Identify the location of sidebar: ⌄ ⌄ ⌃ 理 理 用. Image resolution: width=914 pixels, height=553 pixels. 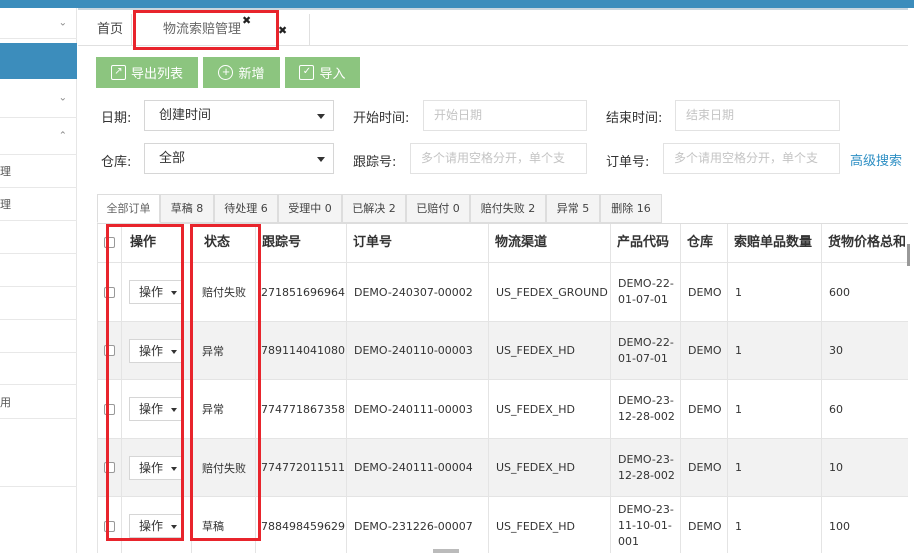
(38, 280).